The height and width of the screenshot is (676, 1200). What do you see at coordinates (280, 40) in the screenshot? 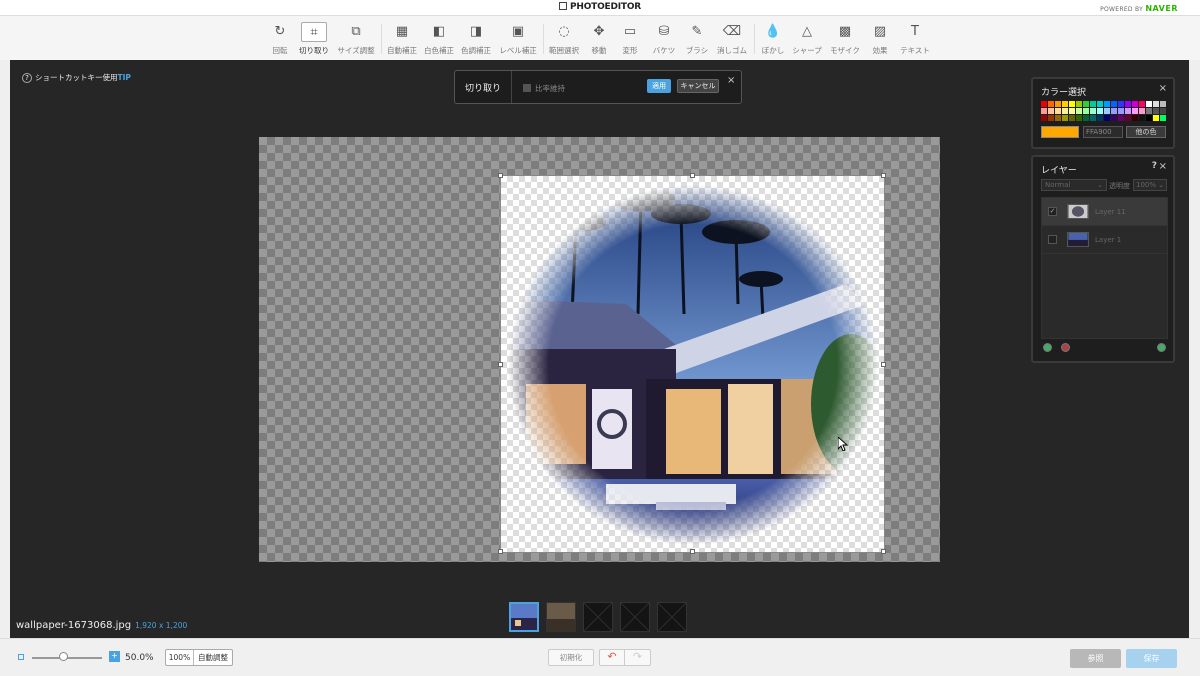
I see `tool-rotate: ↻ 回転` at bounding box center [280, 40].